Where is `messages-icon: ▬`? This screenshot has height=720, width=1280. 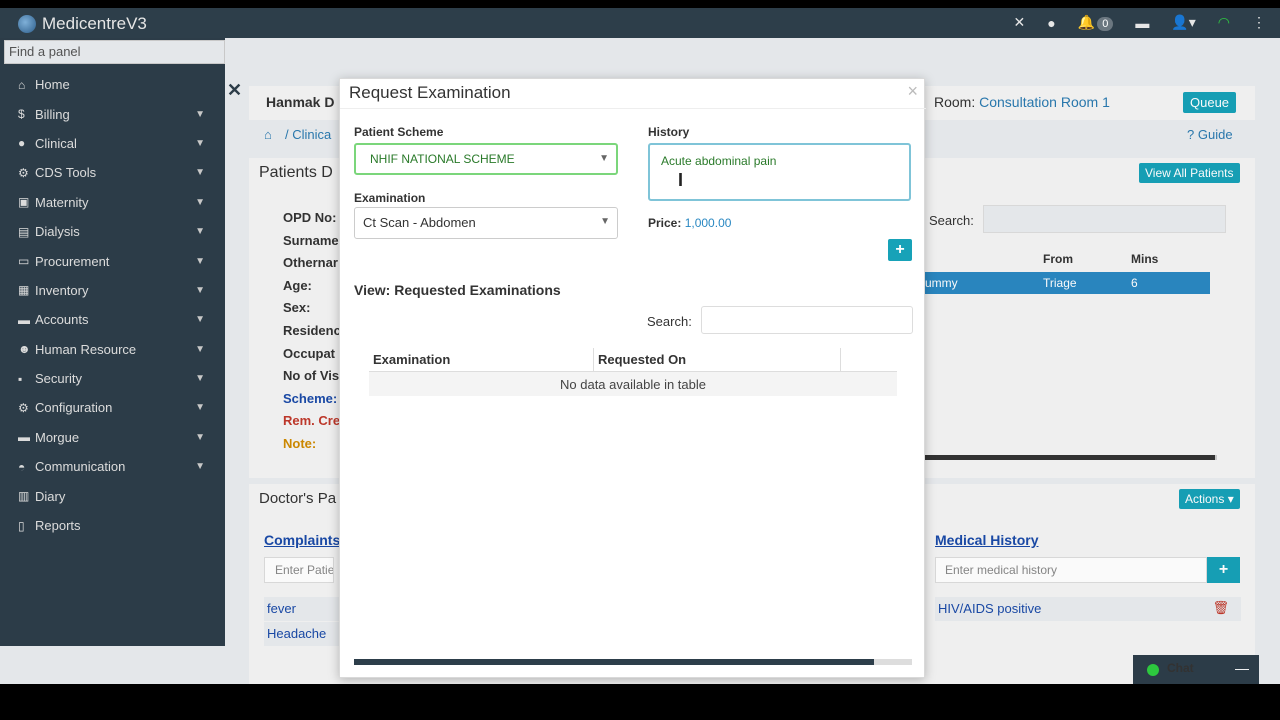 messages-icon: ▬ is located at coordinates (1142, 23).